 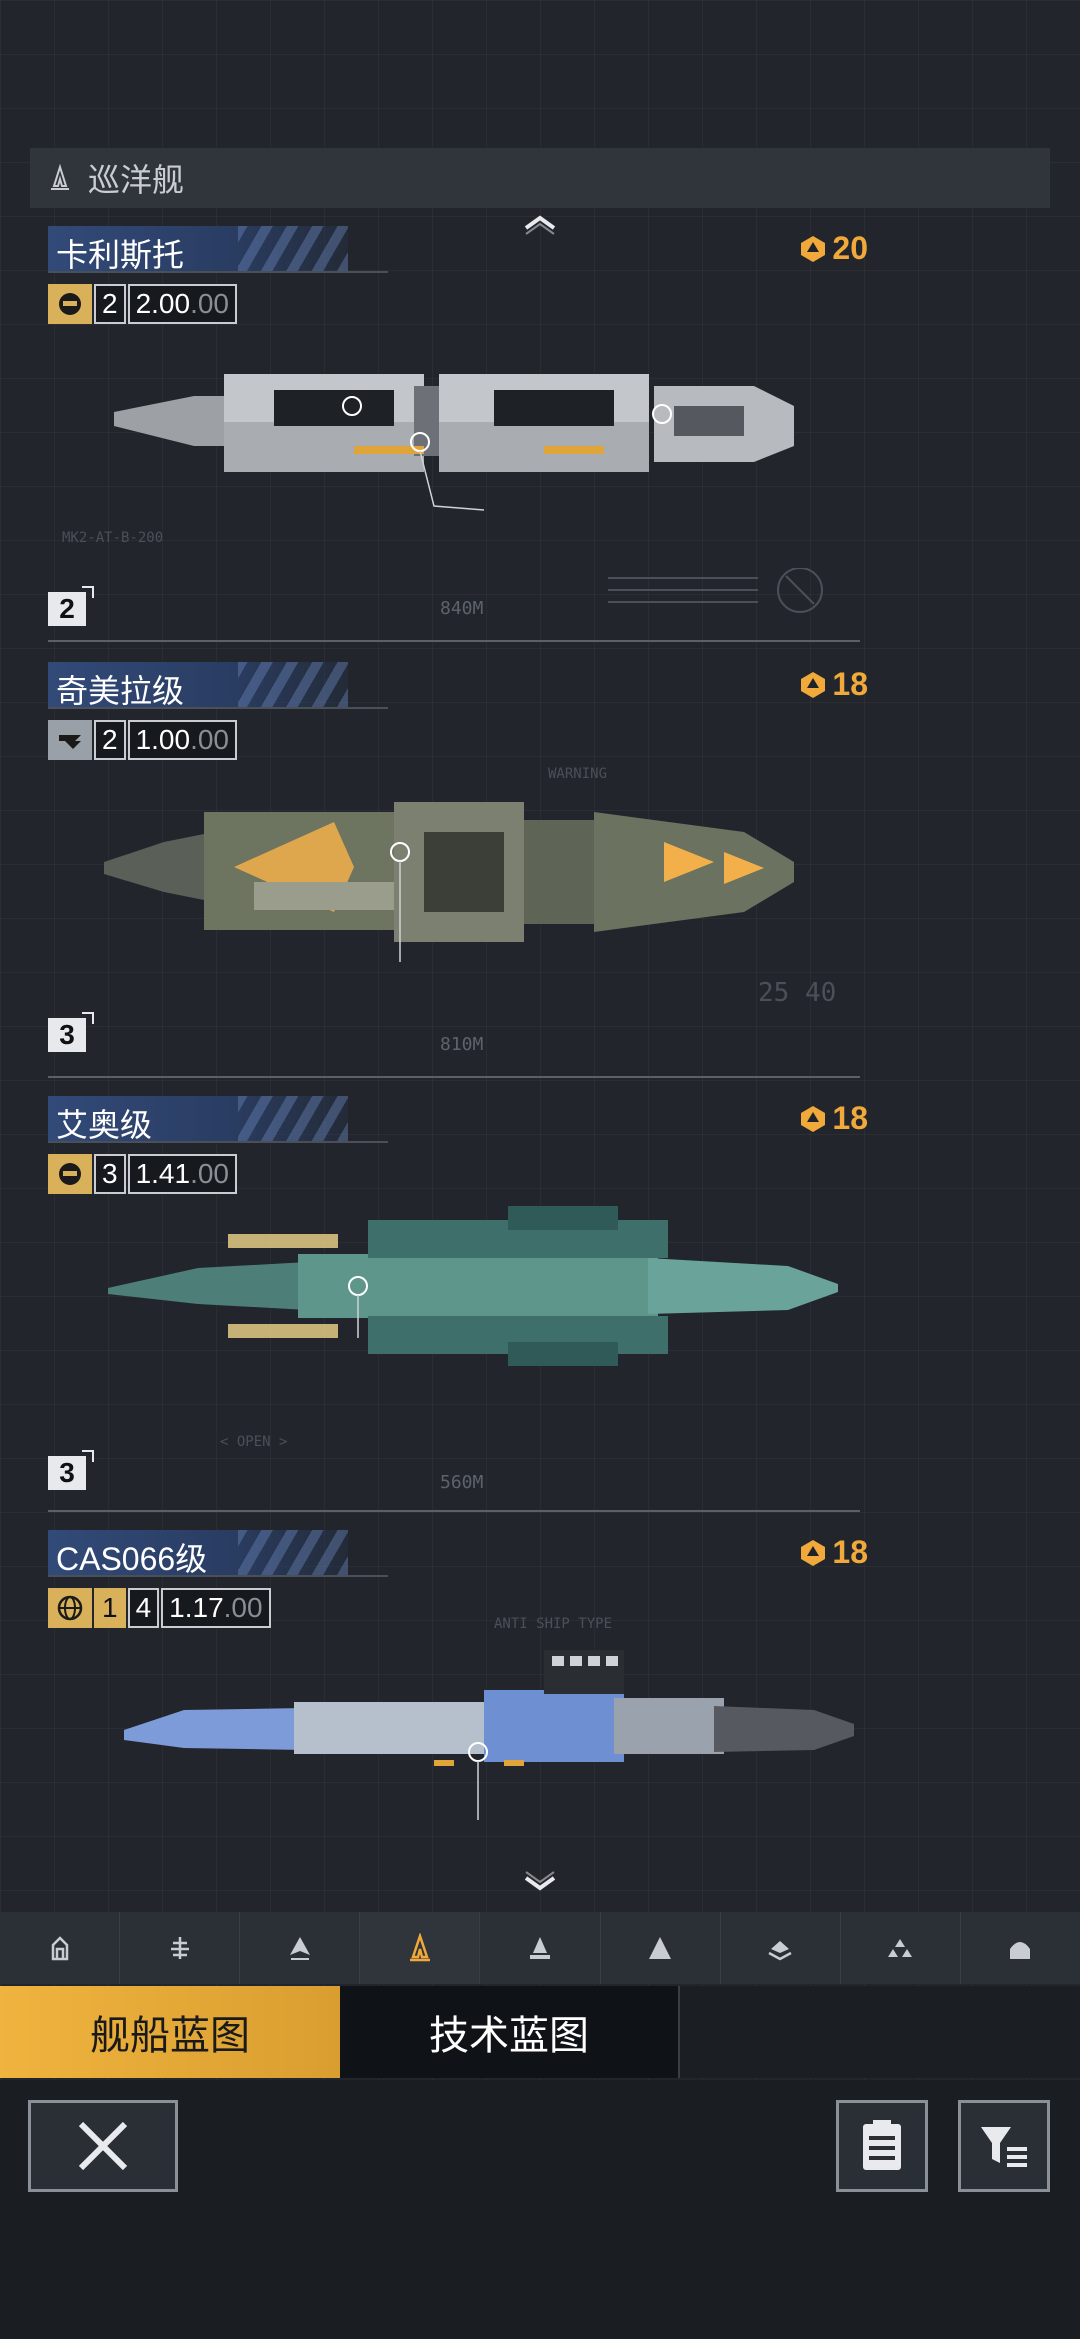 I want to click on blueprint-tabs: 舰船蓝图 技术蓝图, so click(x=540, y=2032).